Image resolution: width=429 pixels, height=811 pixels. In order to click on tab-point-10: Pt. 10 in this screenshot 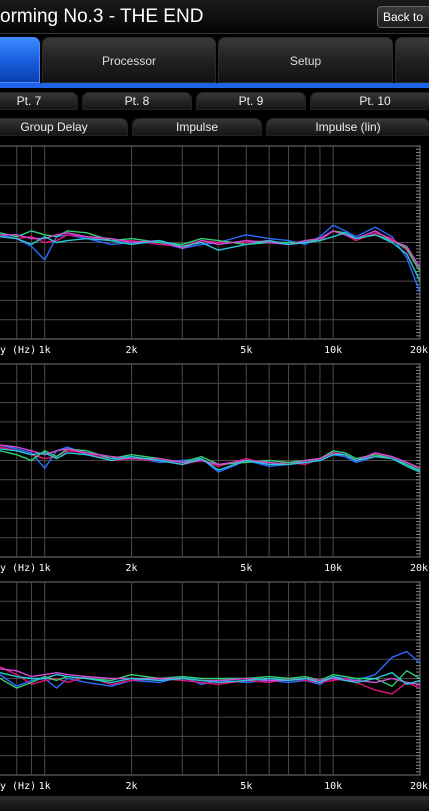, I will do `click(369, 101)`.